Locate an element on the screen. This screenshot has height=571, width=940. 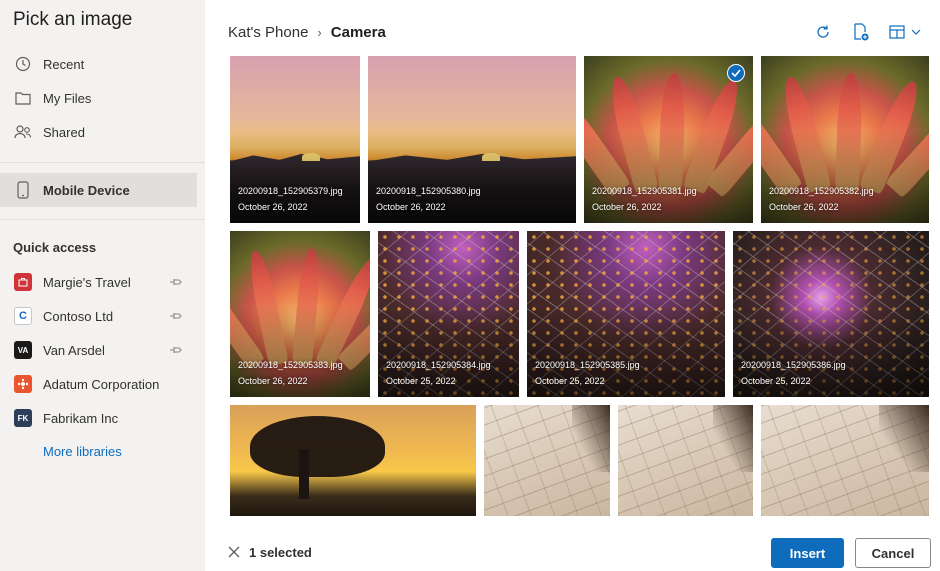
image-tile: 20200918_152905385.jpg October 25, 2022 is located at coordinates (626, 314).